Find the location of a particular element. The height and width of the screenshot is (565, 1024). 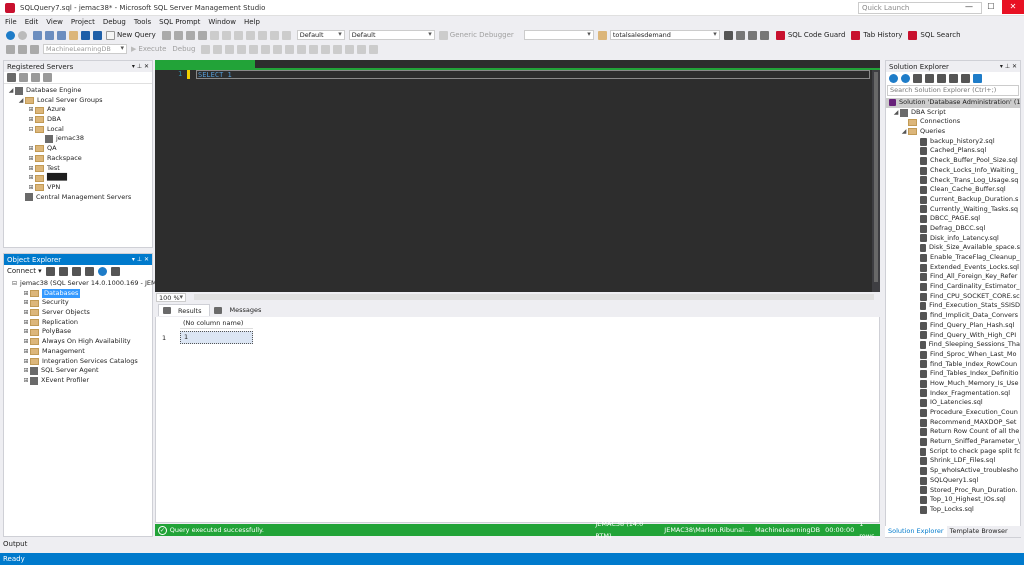

debug-button: Debug is located at coordinates (183, 49).